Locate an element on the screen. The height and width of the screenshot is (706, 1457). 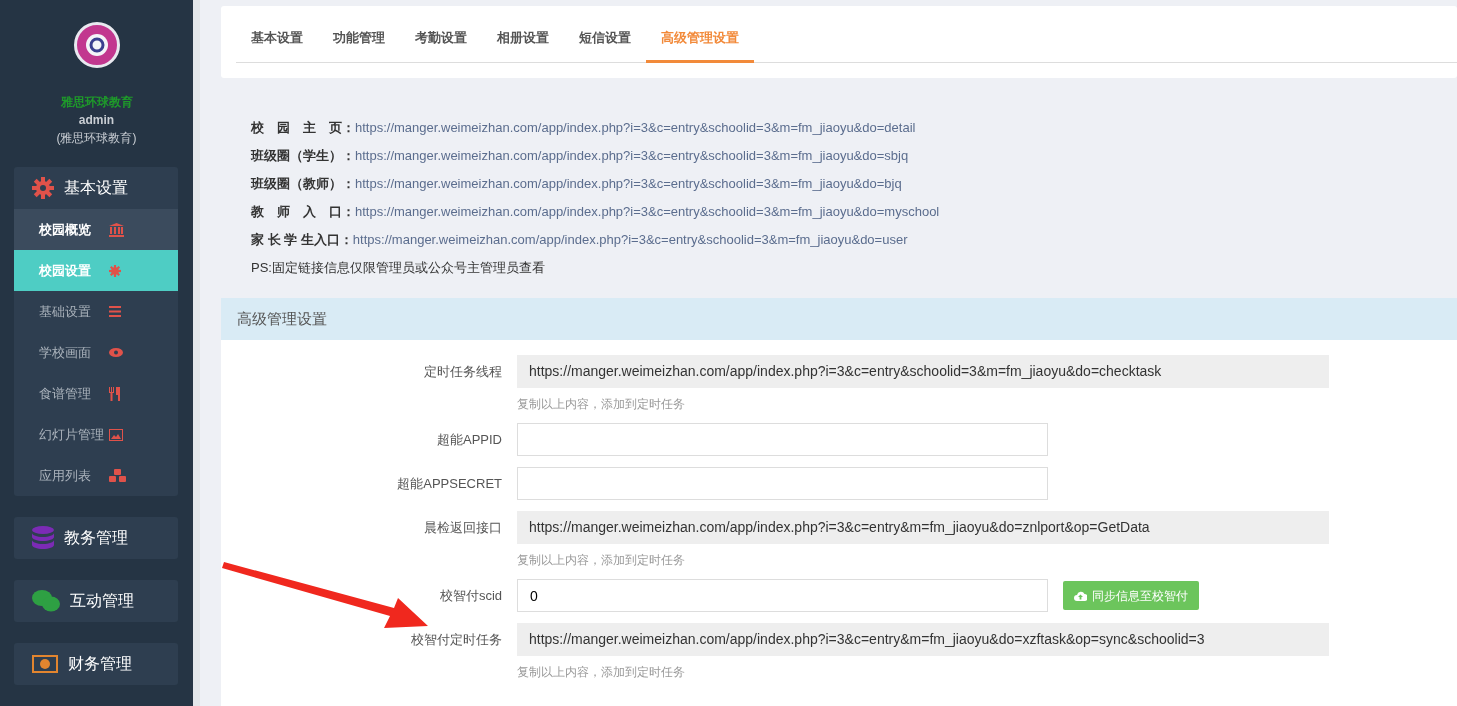
link-label: 班级圈（学生）： is located at coordinates (303, 156).